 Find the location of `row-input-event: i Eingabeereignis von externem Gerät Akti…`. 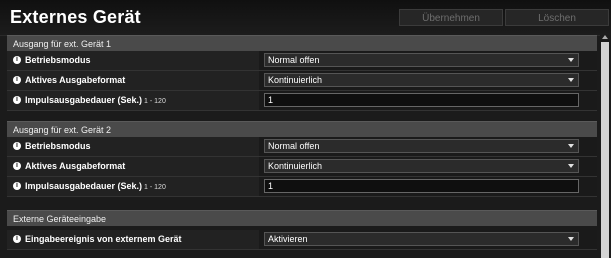

row-input-event: i Eingabeereignis von externem Gerät Akti… is located at coordinates (302, 240).